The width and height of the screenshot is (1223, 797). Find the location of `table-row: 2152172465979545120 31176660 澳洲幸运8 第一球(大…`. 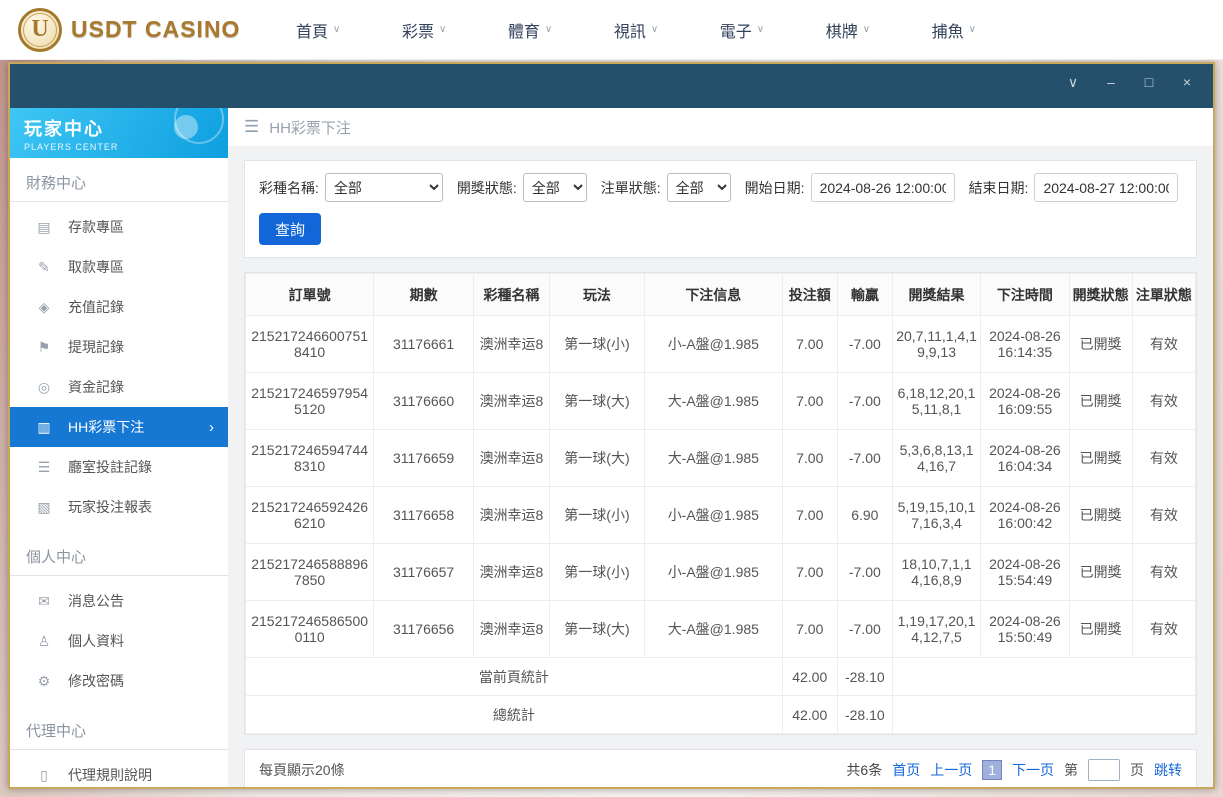

table-row: 2152172465979545120 31176660 澳洲幸运8 第一球(大… is located at coordinates (720, 401).